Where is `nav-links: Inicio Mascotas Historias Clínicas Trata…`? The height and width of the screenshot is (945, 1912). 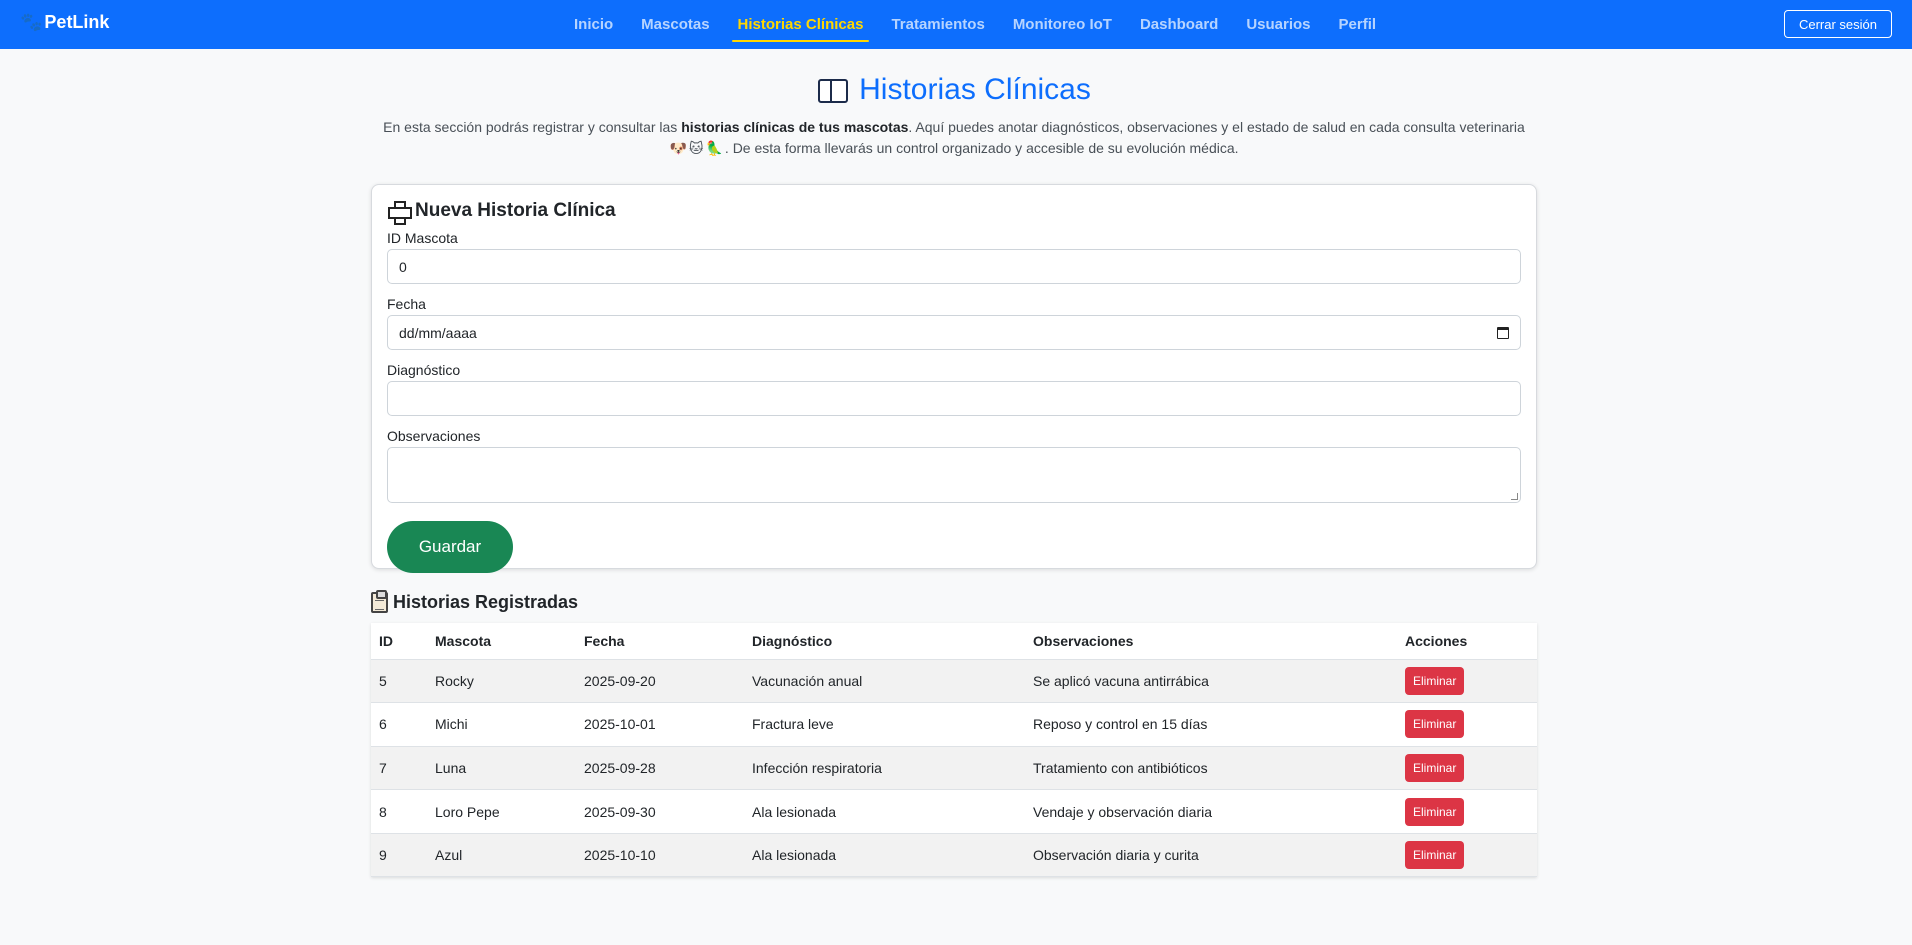 nav-links: Inicio Mascotas Historias Clínicas Trata… is located at coordinates (975, 24).